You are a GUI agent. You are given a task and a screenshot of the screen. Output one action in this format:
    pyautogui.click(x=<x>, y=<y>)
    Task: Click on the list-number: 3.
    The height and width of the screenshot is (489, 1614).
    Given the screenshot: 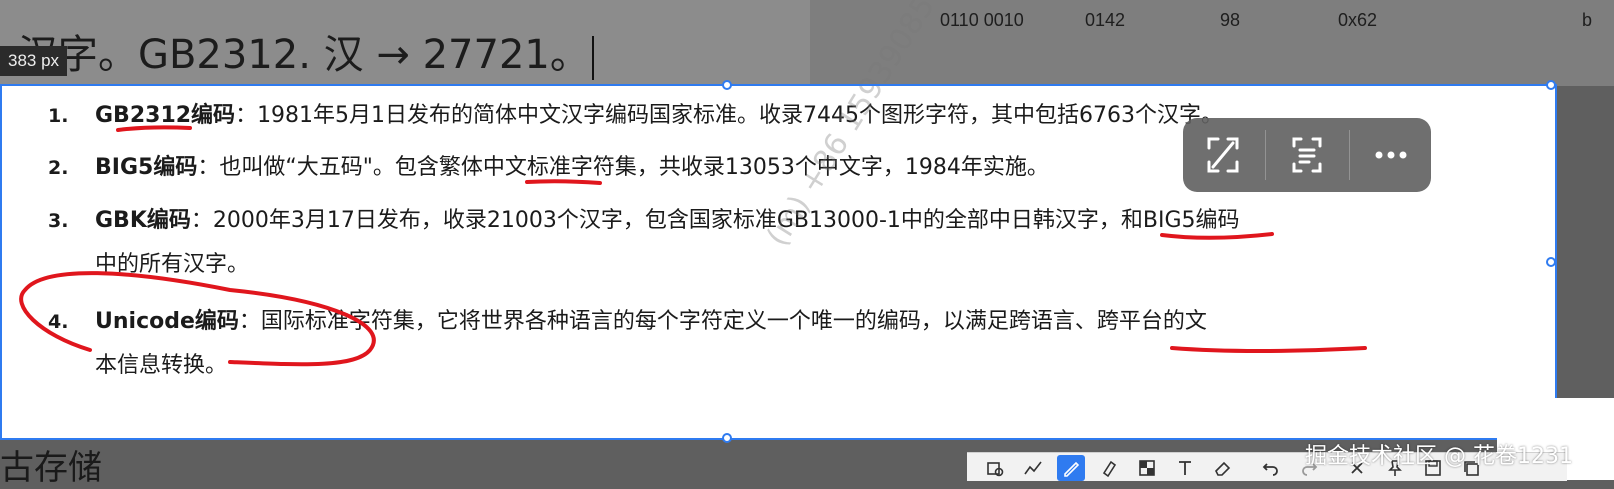 What is the action you would take?
    pyautogui.click(x=58, y=221)
    